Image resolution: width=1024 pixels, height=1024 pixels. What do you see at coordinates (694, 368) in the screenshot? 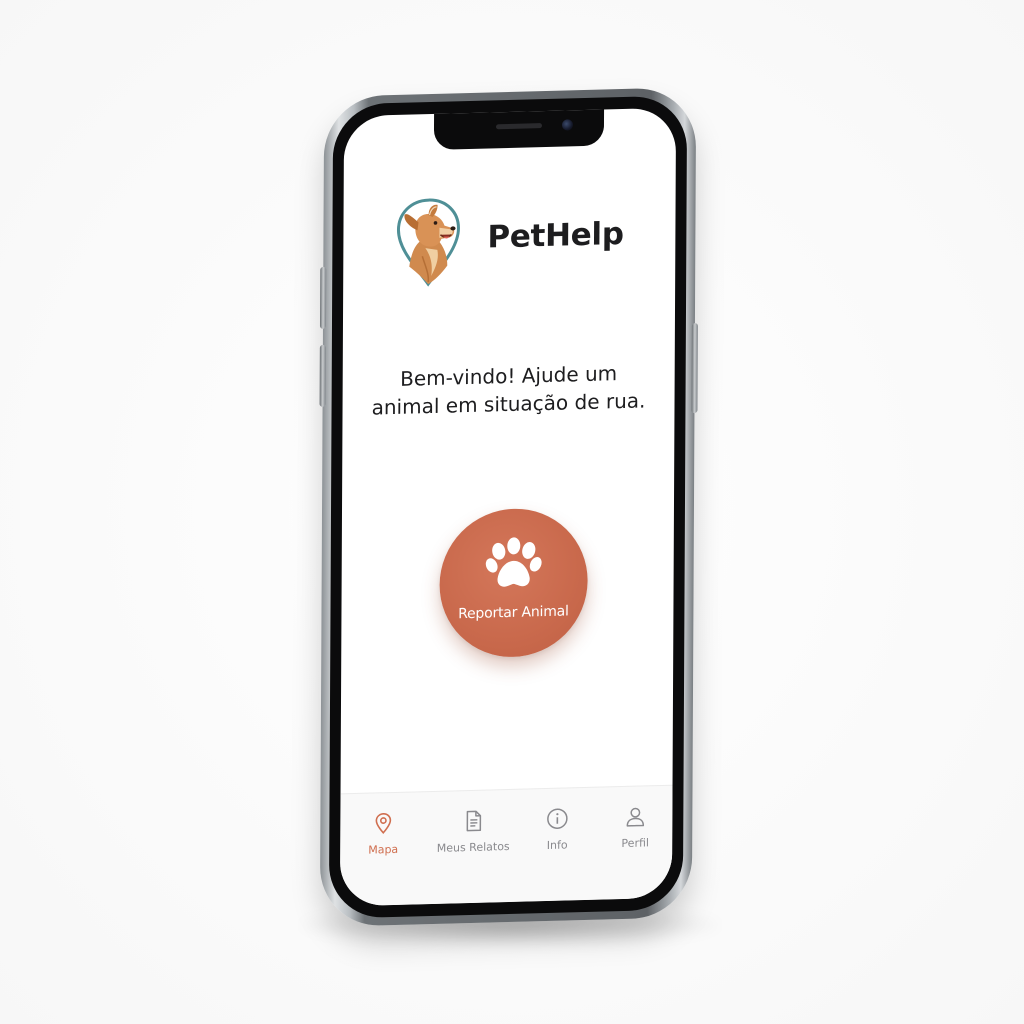
I see `power-button` at bounding box center [694, 368].